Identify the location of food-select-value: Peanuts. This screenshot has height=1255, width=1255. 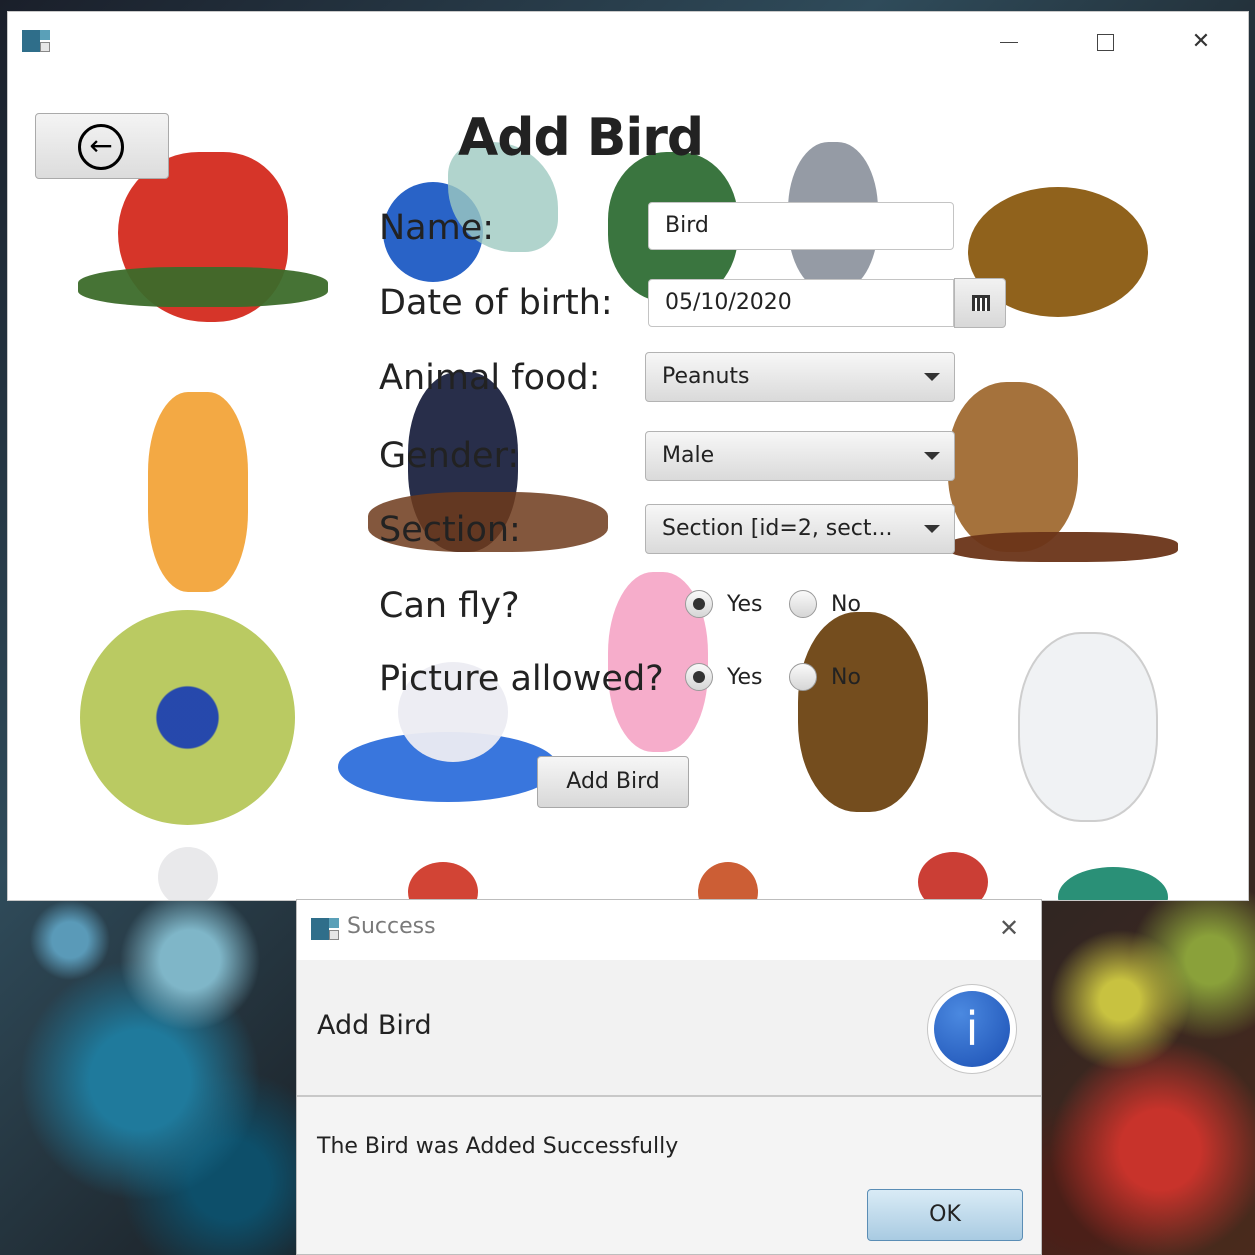
(706, 376).